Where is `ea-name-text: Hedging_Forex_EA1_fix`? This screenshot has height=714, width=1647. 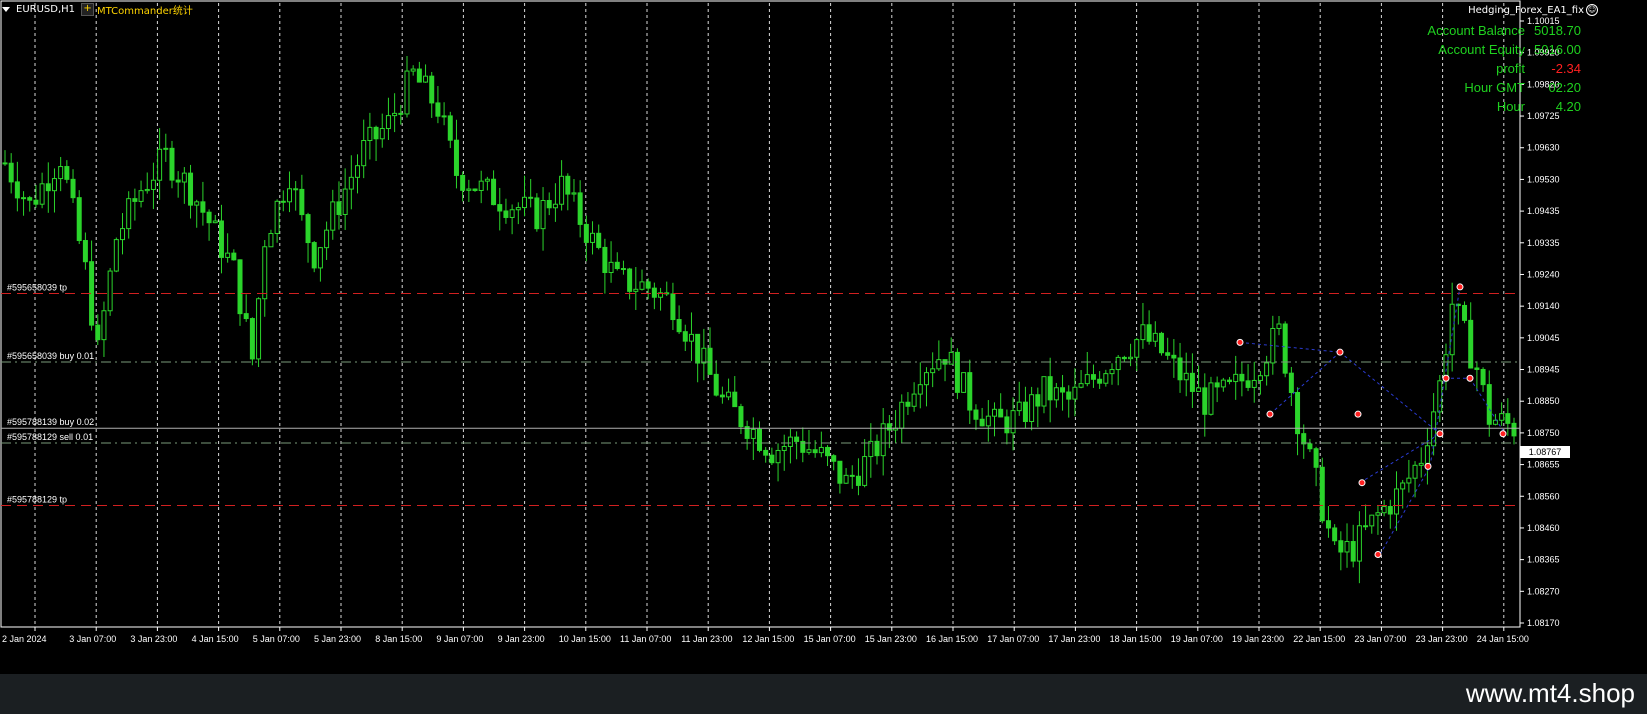
ea-name-text: Hedging_Forex_EA1_fix is located at coordinates (1526, 10).